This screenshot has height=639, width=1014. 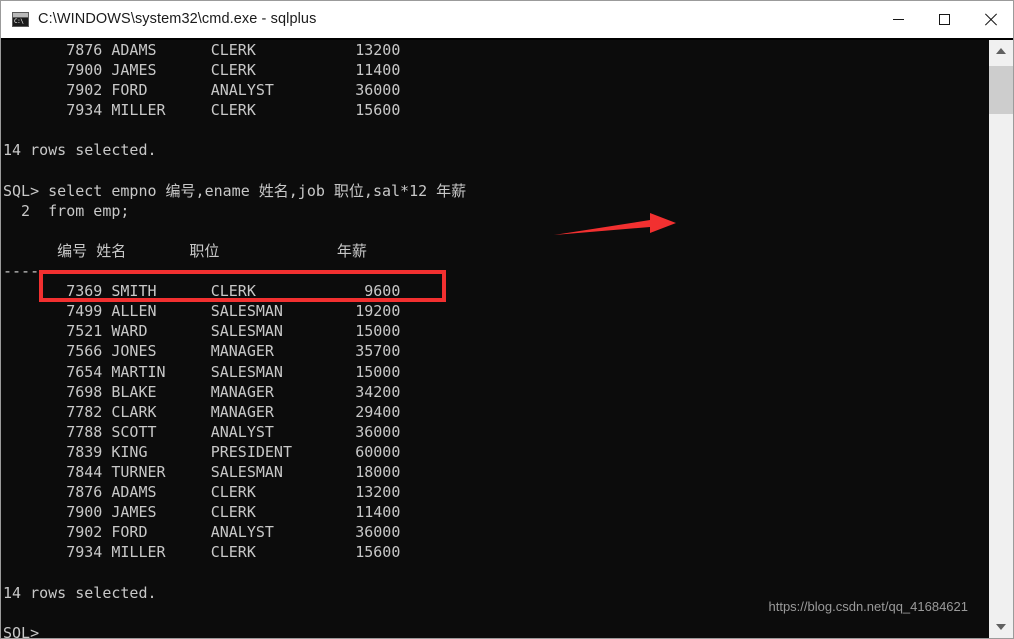 I want to click on window-title: C:\WINDOWS\system32\cmd.exe - sqlplus, so click(x=177, y=19).